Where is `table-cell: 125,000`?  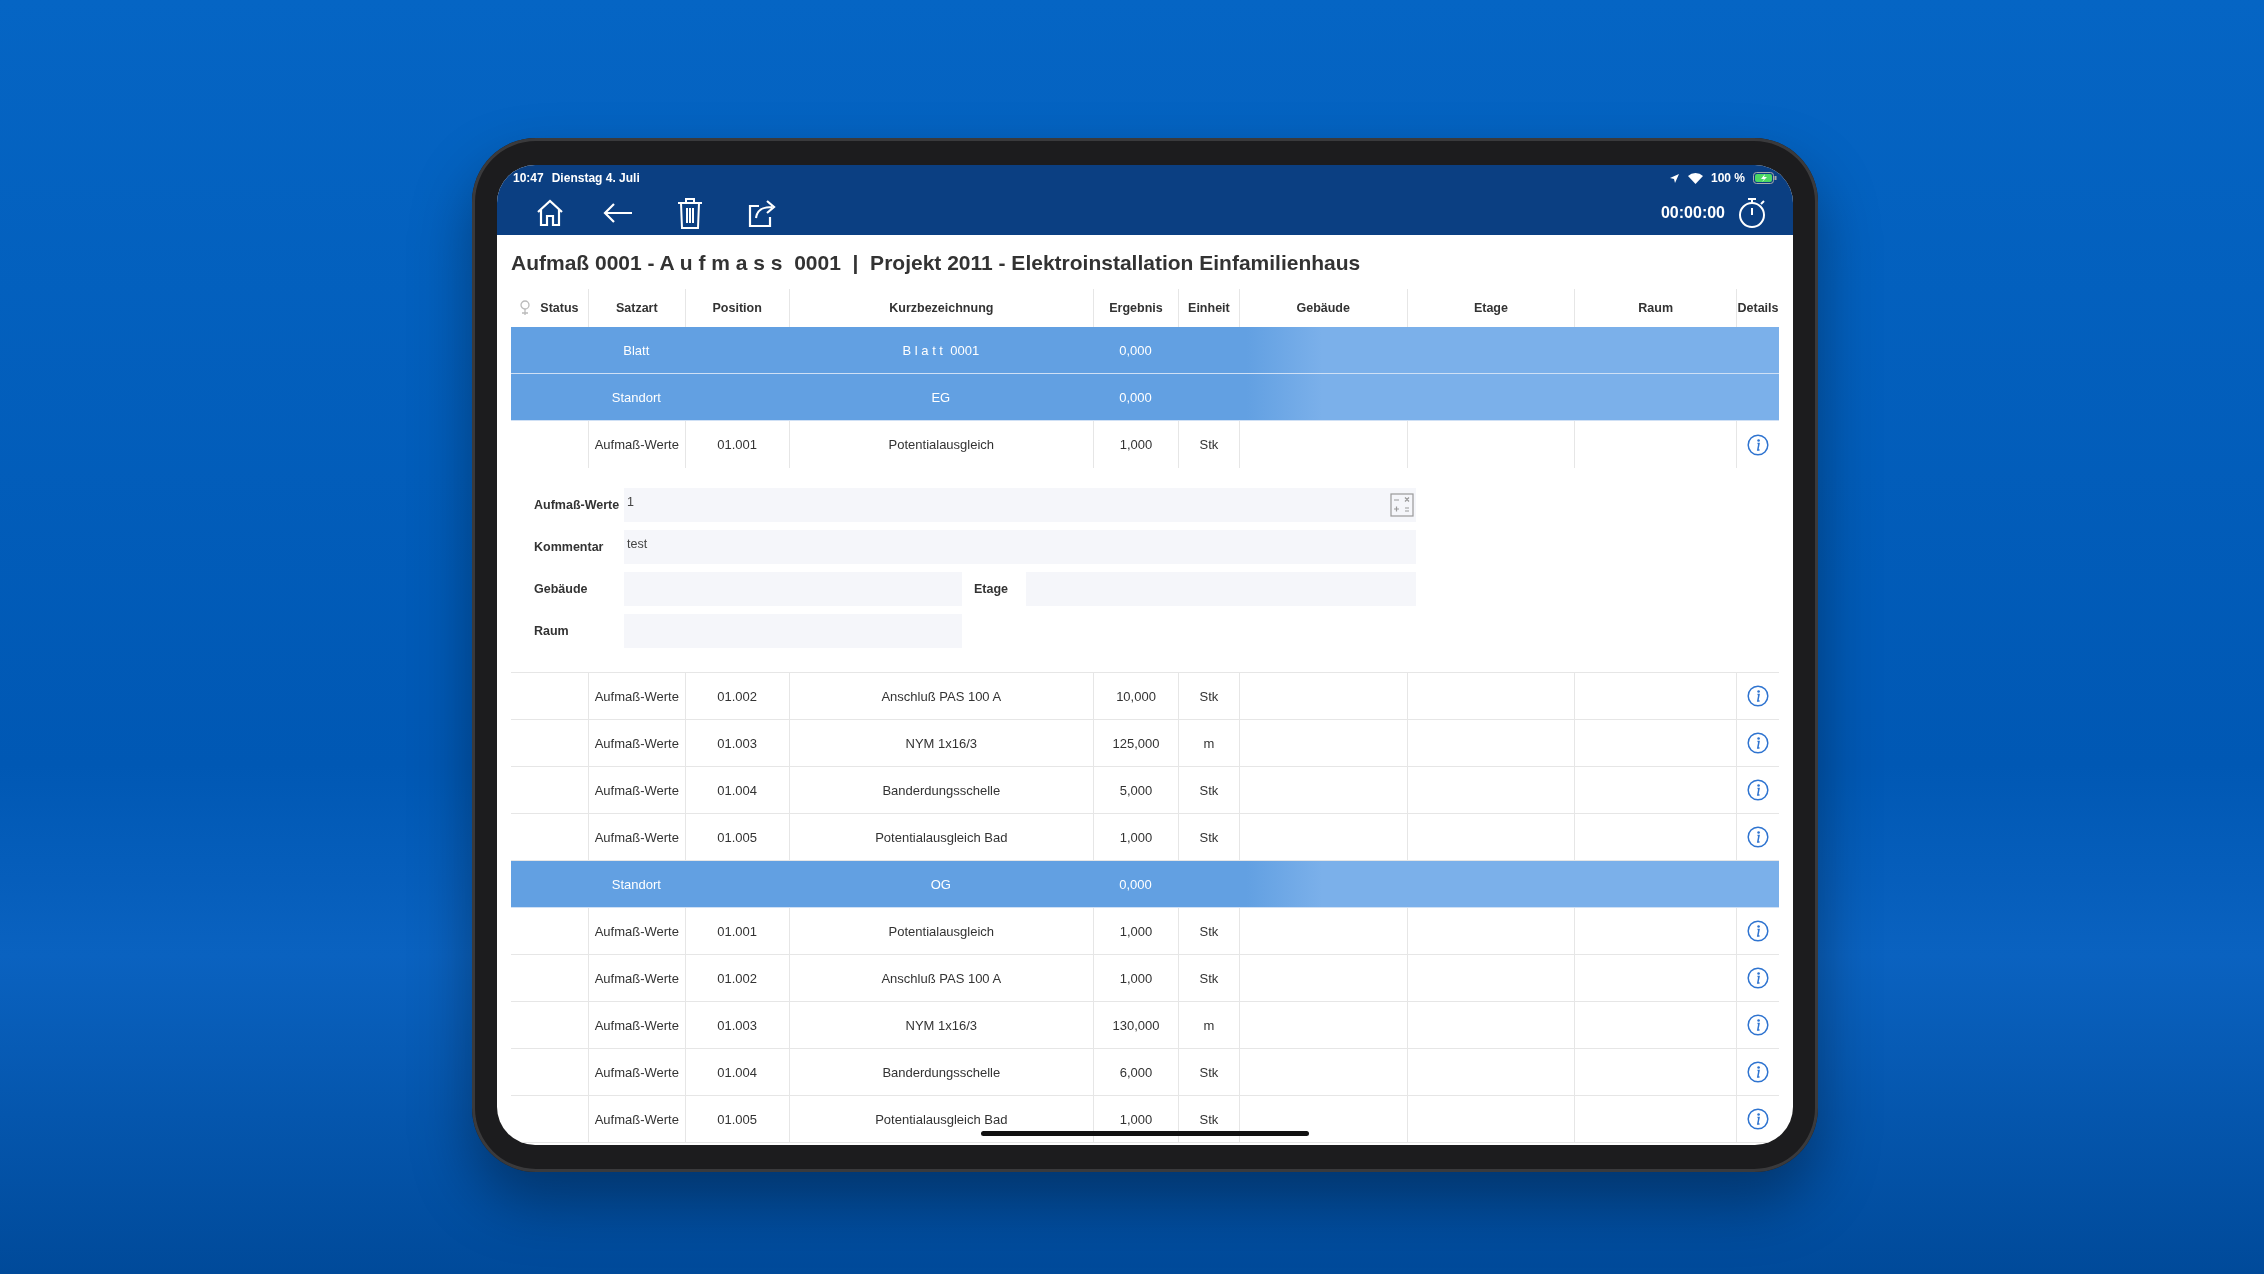 table-cell: 125,000 is located at coordinates (1136, 743).